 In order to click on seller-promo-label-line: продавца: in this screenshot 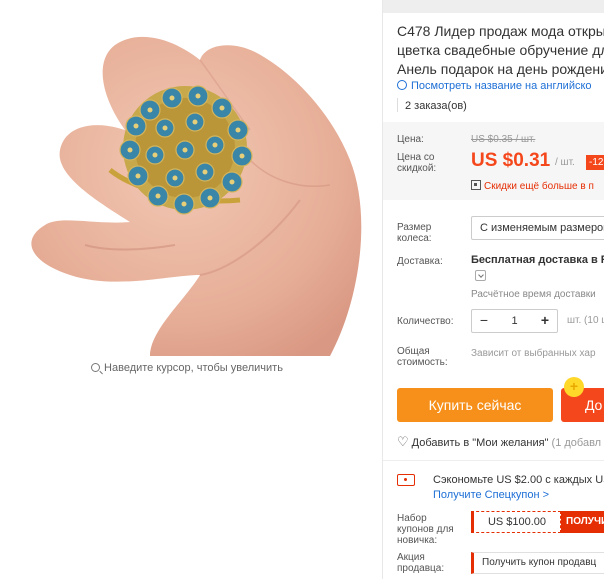, I will do `click(421, 568)`.